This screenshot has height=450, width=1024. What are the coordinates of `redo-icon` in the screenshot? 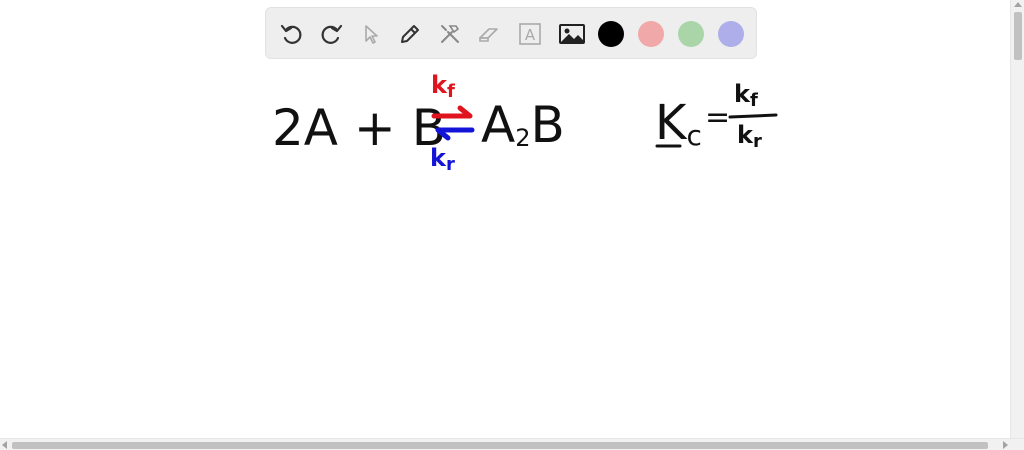 It's located at (332, 34).